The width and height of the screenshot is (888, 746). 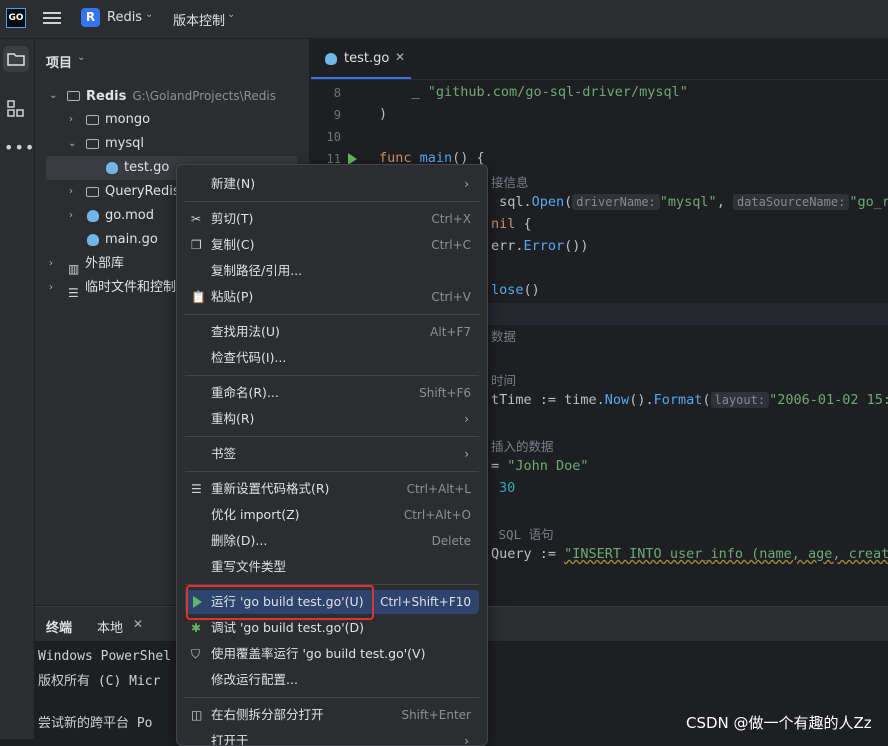 What do you see at coordinates (779, 723) in the screenshot?
I see `watermark: CSDN @做一个有趣的人Zz` at bounding box center [779, 723].